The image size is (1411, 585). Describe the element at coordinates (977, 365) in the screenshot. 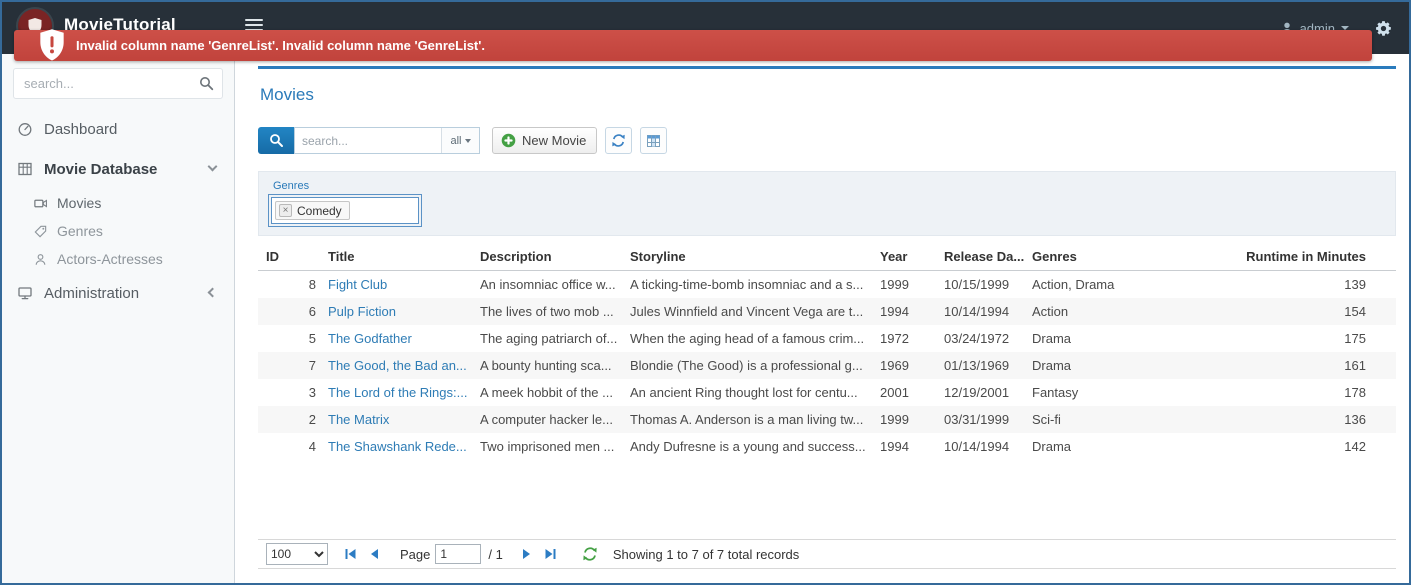

I see `cell-release-date: 01/13/1969` at that location.